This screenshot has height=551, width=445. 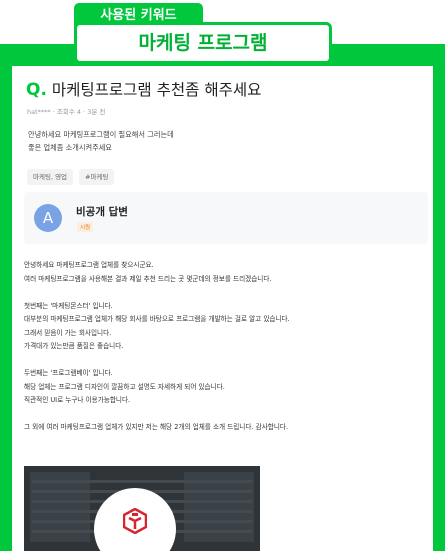 I want to click on tag-category: 마케팅, 영업, so click(x=50, y=177).